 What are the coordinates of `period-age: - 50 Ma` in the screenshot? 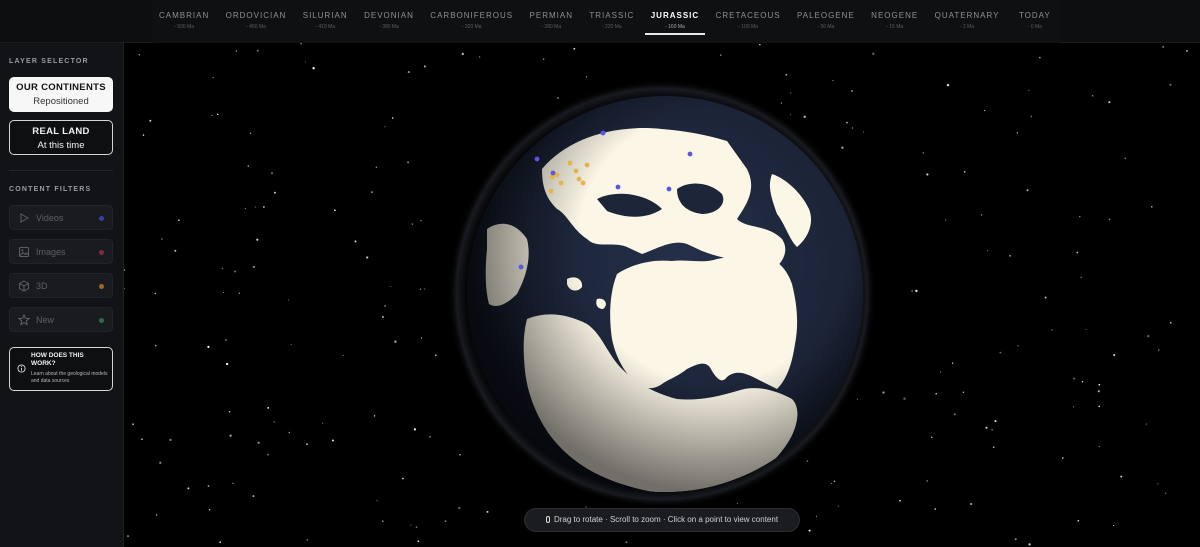 It's located at (826, 27).